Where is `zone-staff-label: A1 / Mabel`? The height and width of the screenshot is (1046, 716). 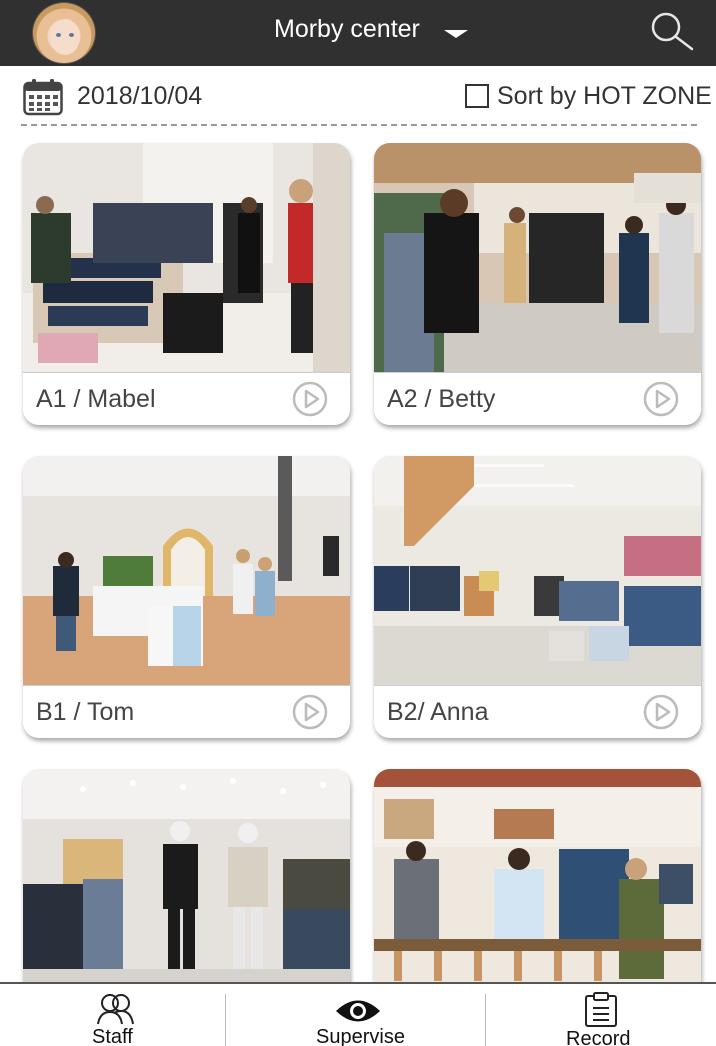
zone-staff-label: A1 / Mabel is located at coordinates (96, 399).